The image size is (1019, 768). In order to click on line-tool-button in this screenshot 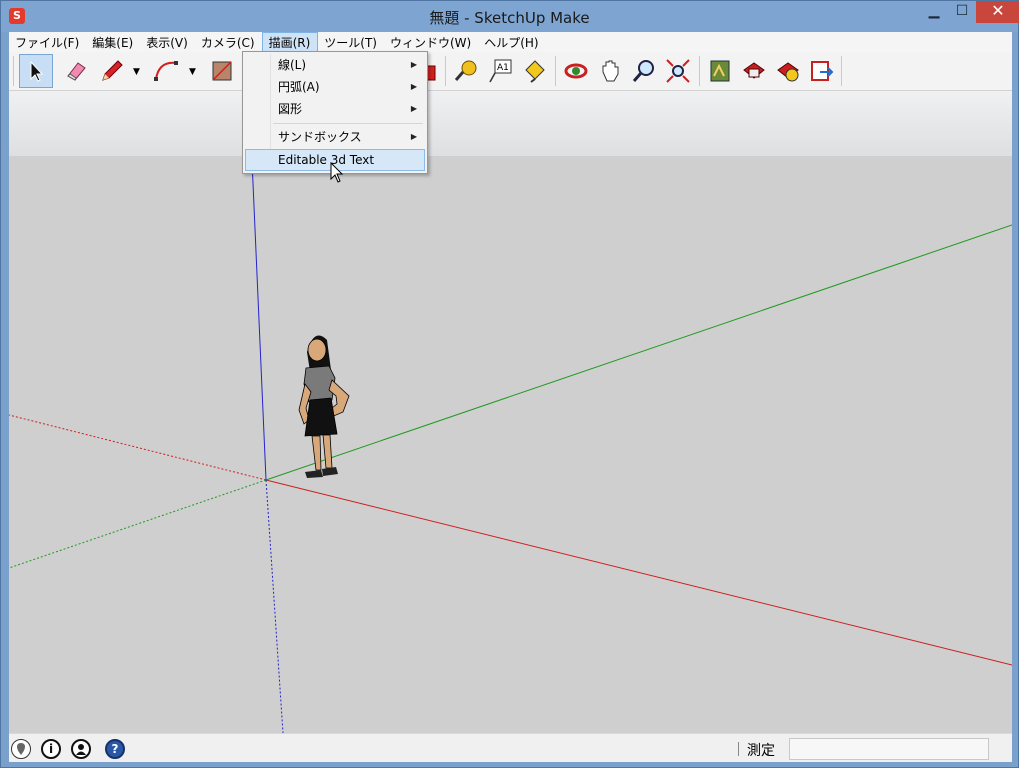, I will do `click(112, 71)`.